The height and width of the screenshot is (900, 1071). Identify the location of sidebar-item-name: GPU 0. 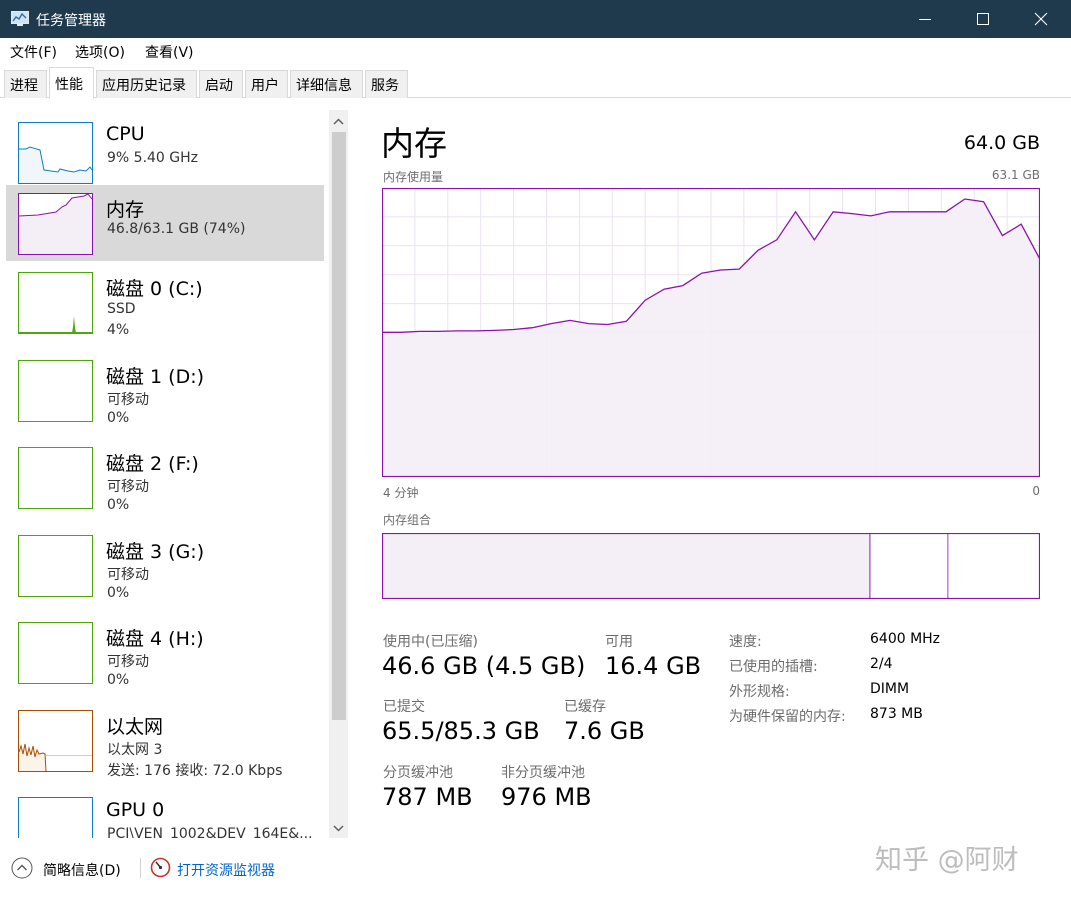
(135, 810).